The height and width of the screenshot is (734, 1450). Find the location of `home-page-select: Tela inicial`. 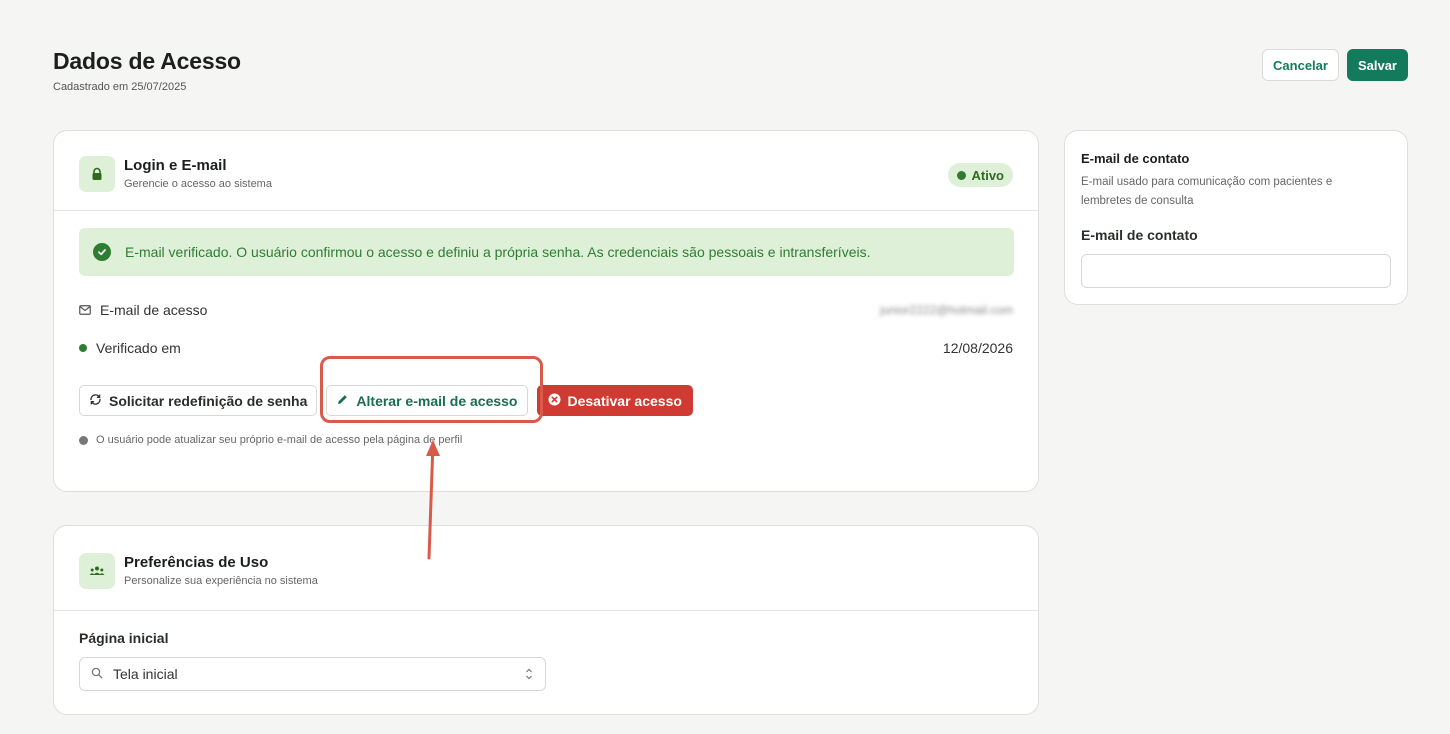

home-page-select: Tela inicial is located at coordinates (312, 674).